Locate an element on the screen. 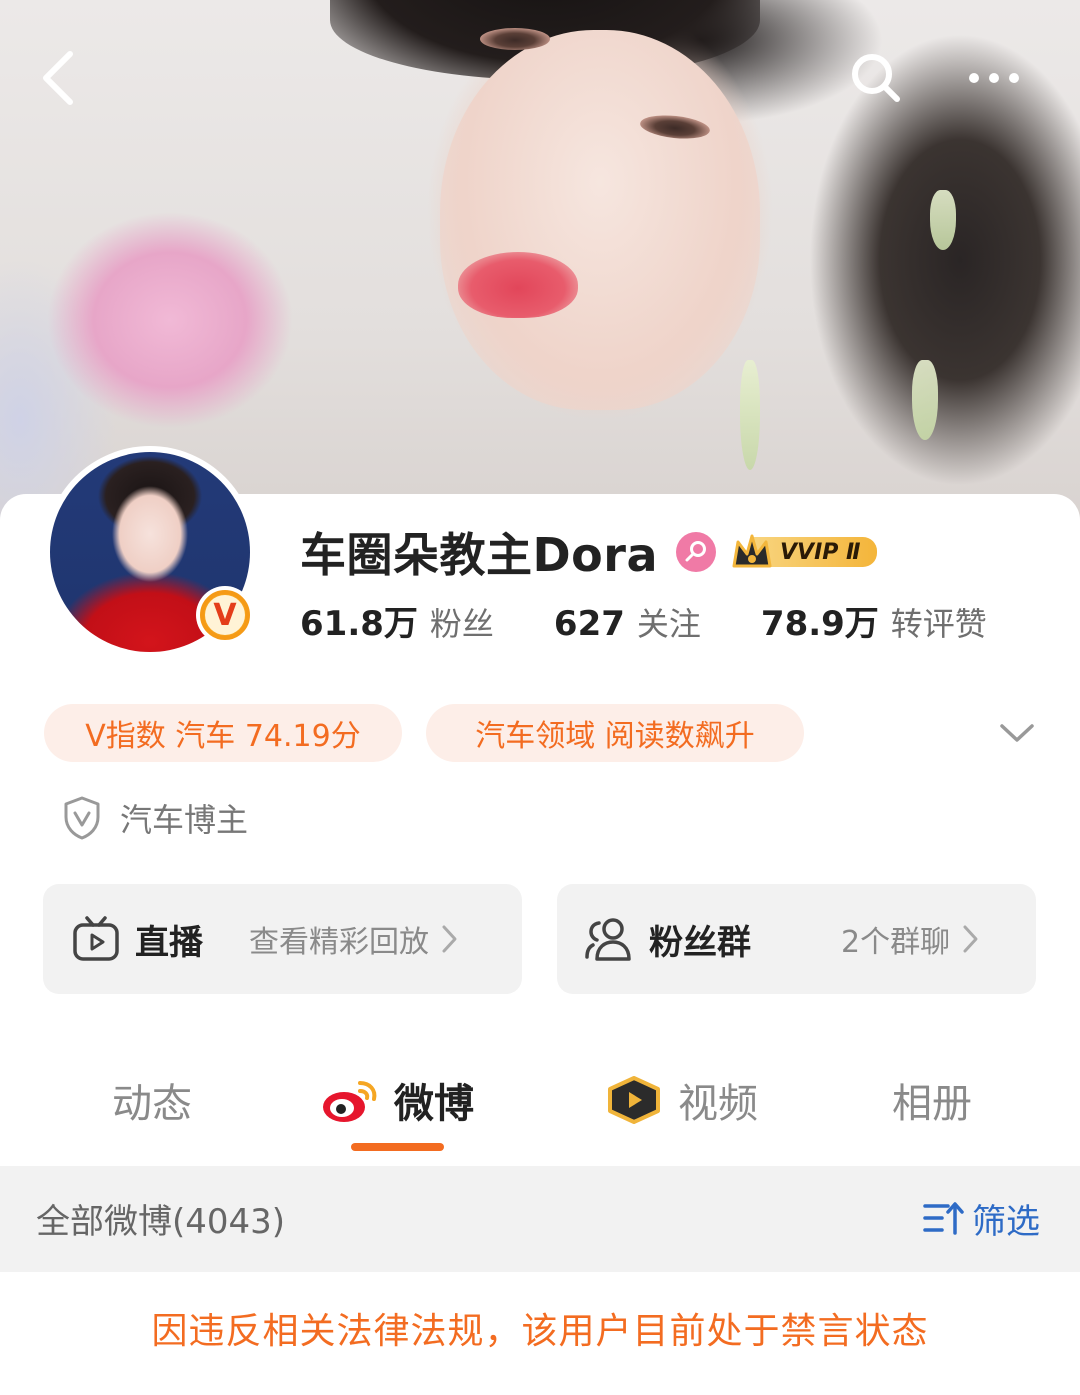 This screenshot has width=1080, height=1395. expand-button is located at coordinates (1017, 733).